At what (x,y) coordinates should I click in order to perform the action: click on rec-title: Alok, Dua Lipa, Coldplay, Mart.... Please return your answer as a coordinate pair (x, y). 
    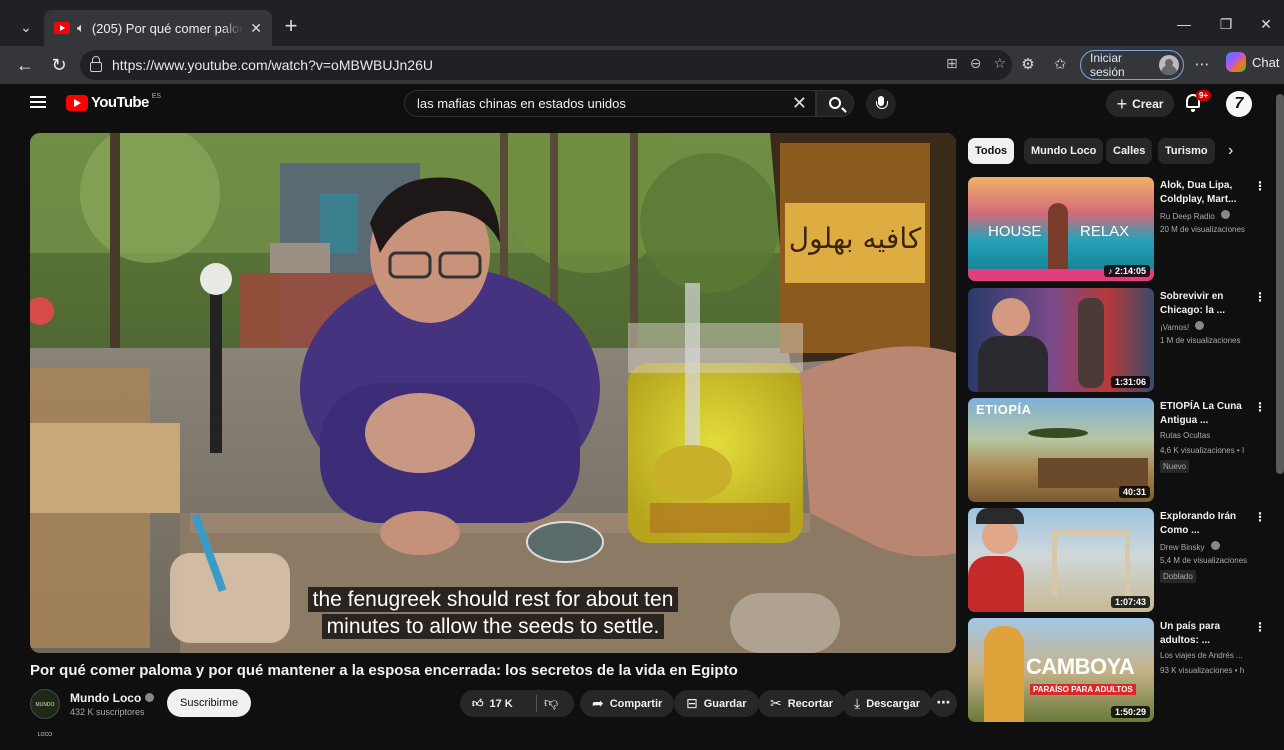
    Looking at the image, I should click on (1205, 193).